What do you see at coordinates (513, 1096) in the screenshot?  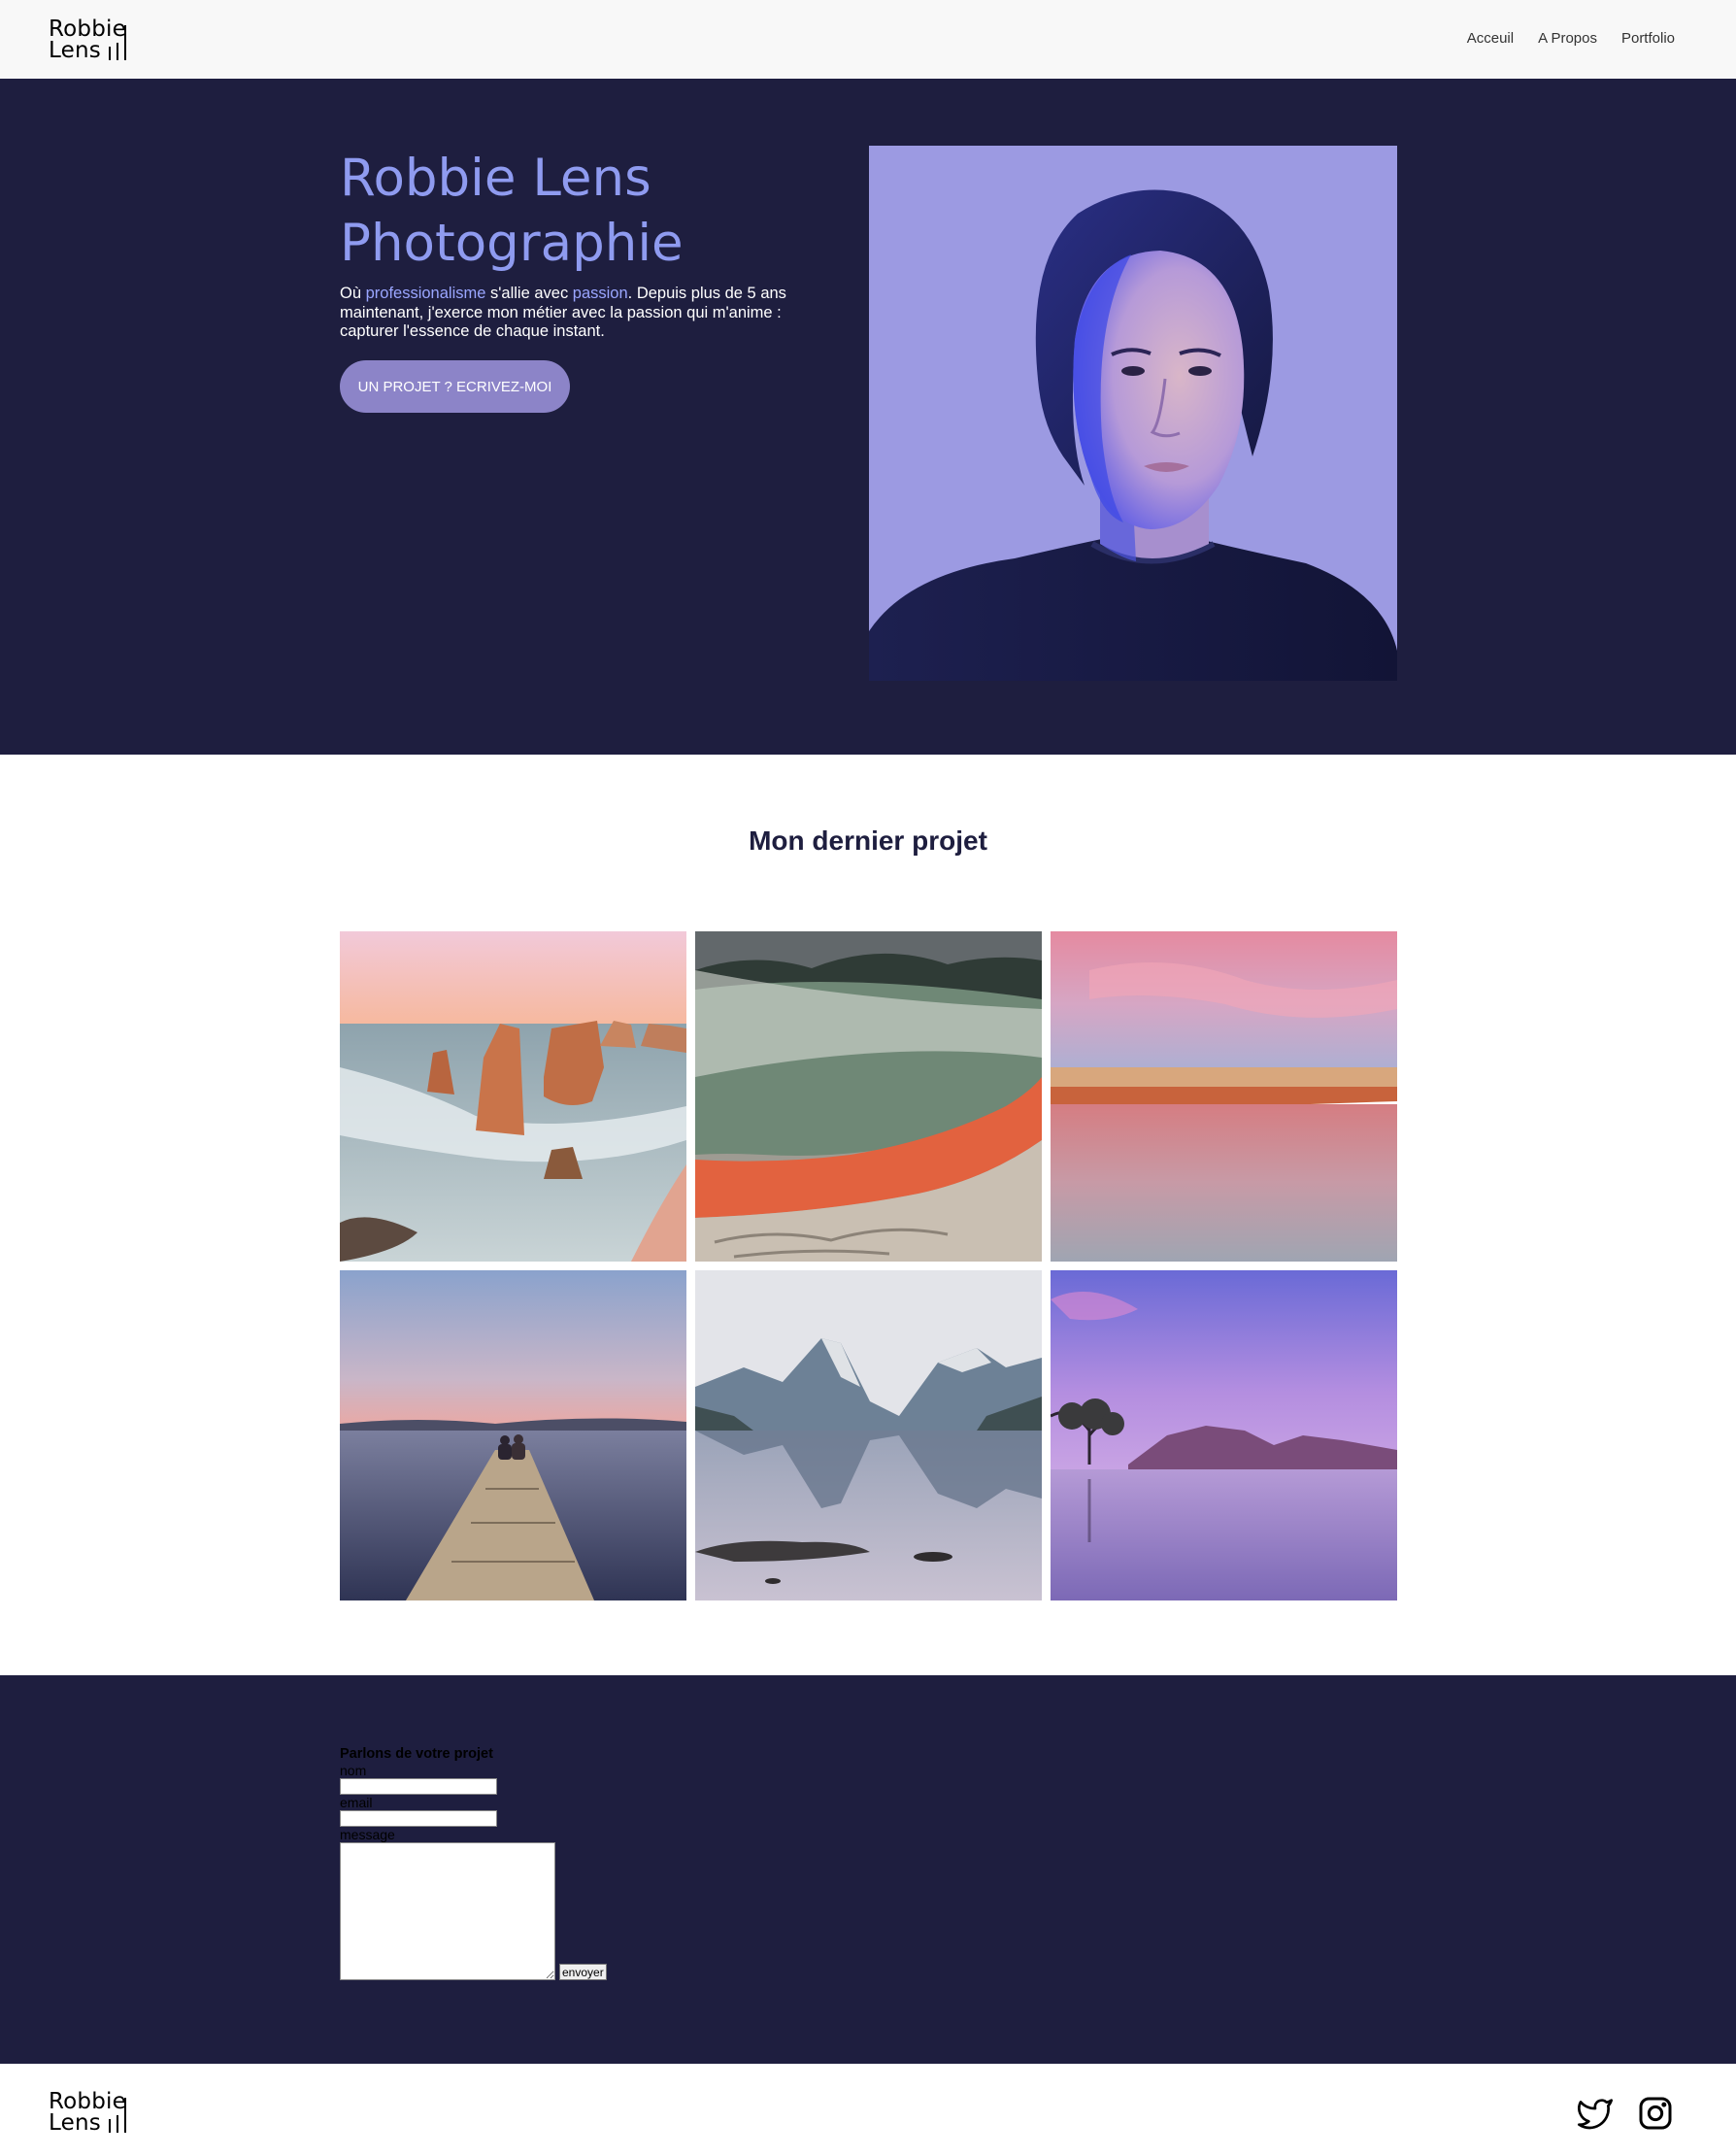 I see `gallery-photo-sea-stacks` at bounding box center [513, 1096].